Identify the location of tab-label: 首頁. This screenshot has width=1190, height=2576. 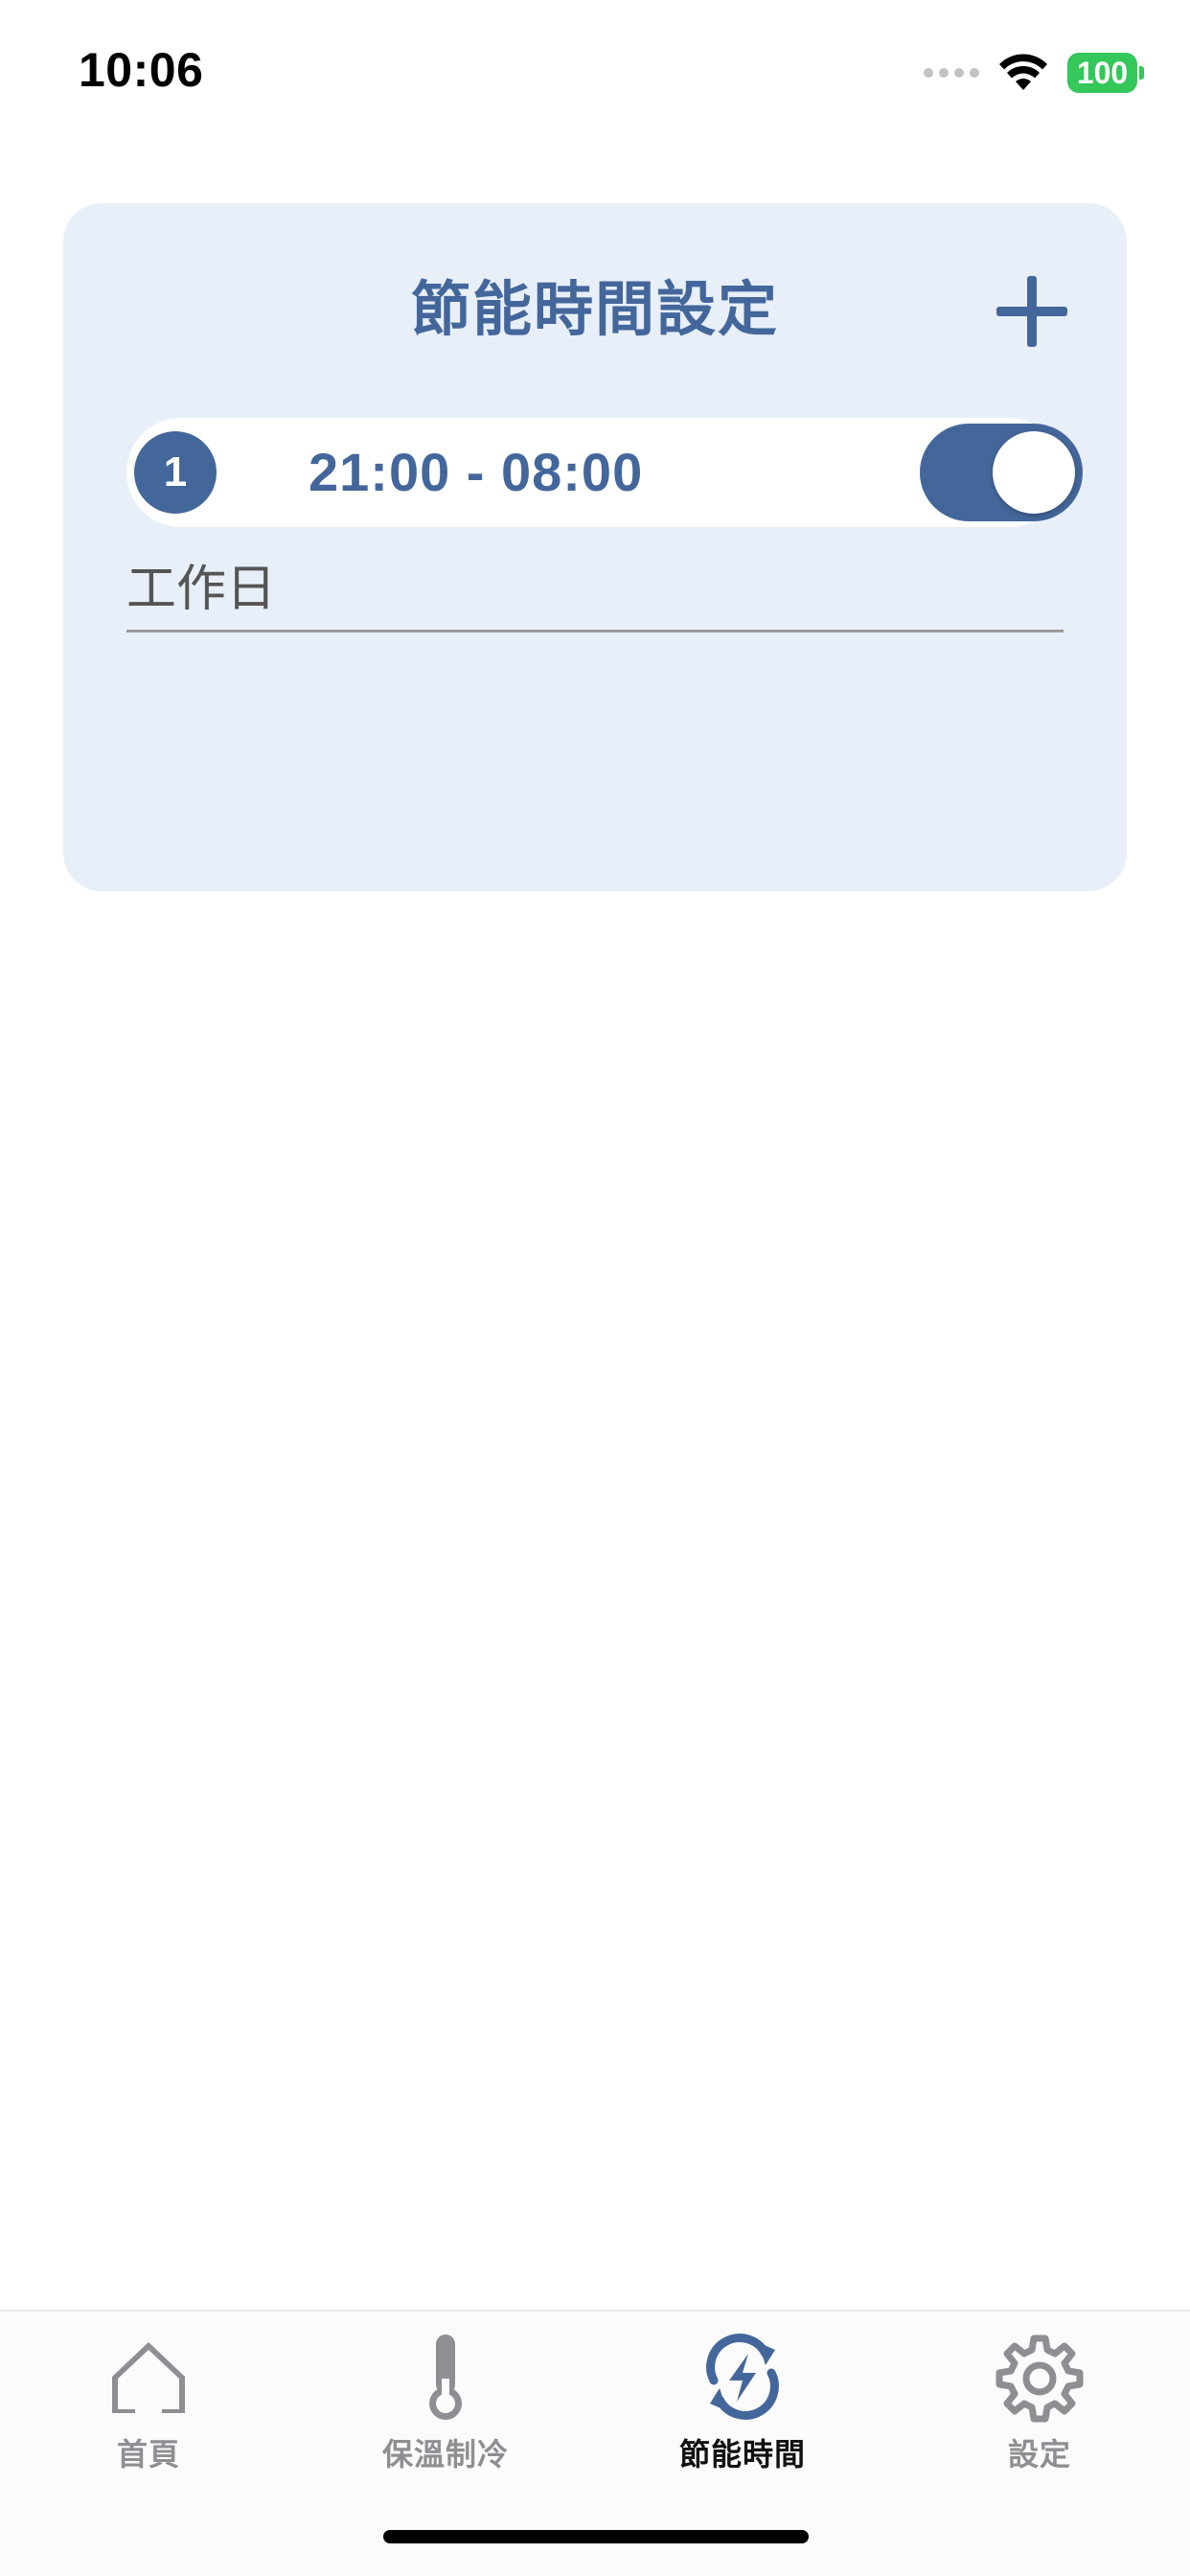
(148, 2454).